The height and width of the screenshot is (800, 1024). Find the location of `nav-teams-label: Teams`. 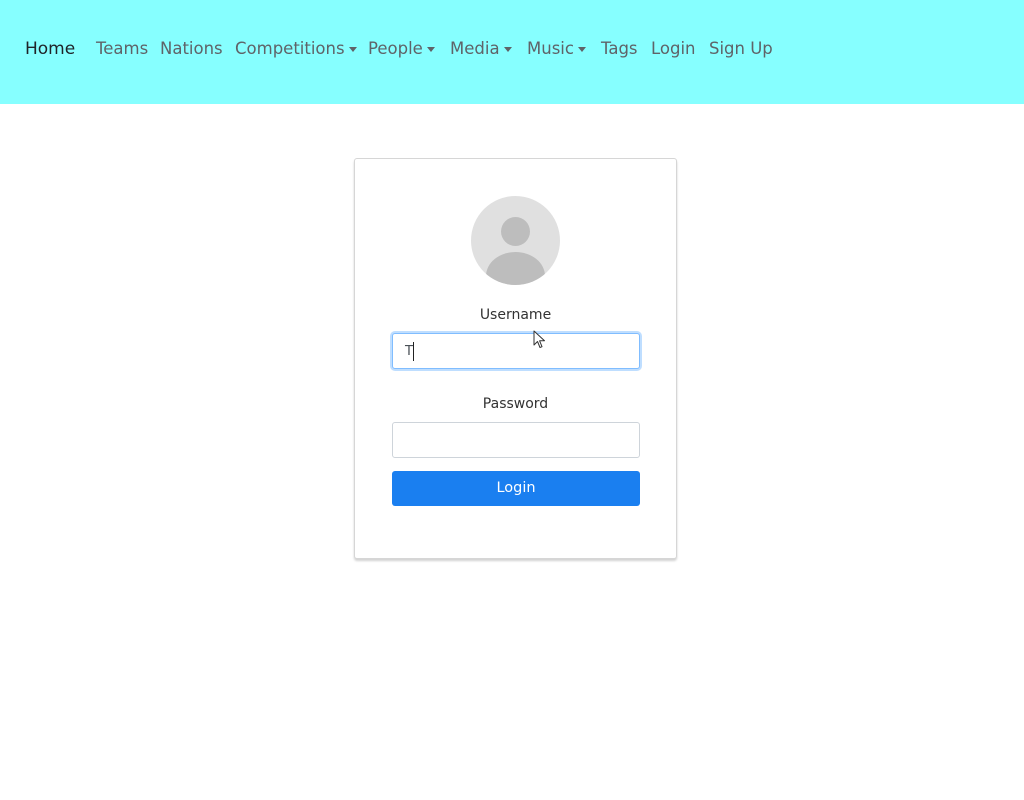

nav-teams-label: Teams is located at coordinates (122, 48).